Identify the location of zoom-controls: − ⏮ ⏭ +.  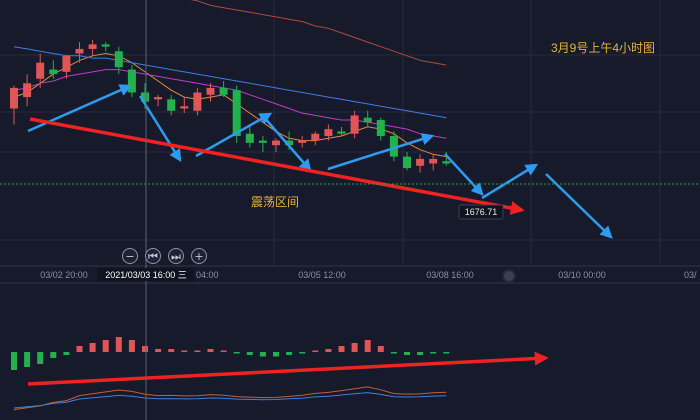
(164, 256).